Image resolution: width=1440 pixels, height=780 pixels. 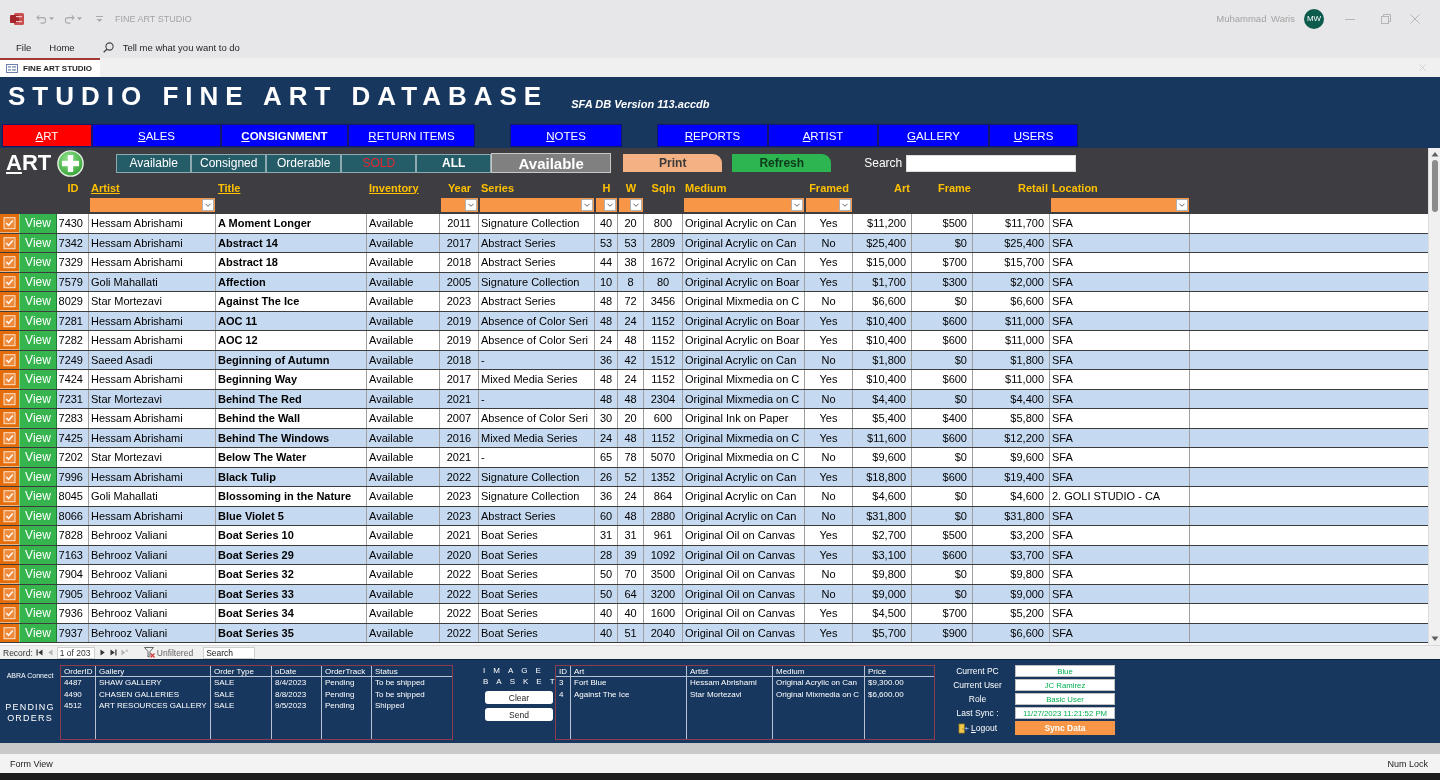 I want to click on new-record-icon, so click(x=124, y=652).